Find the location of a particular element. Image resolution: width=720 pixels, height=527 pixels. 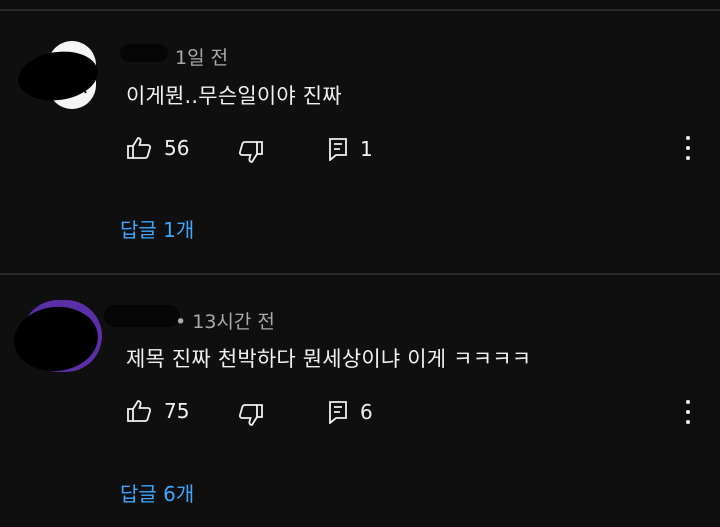

comment-text: 제목 진짜 천박하다 뭔세상이냐 이게 ㅋㅋㅋㅋ is located at coordinates (329, 359).